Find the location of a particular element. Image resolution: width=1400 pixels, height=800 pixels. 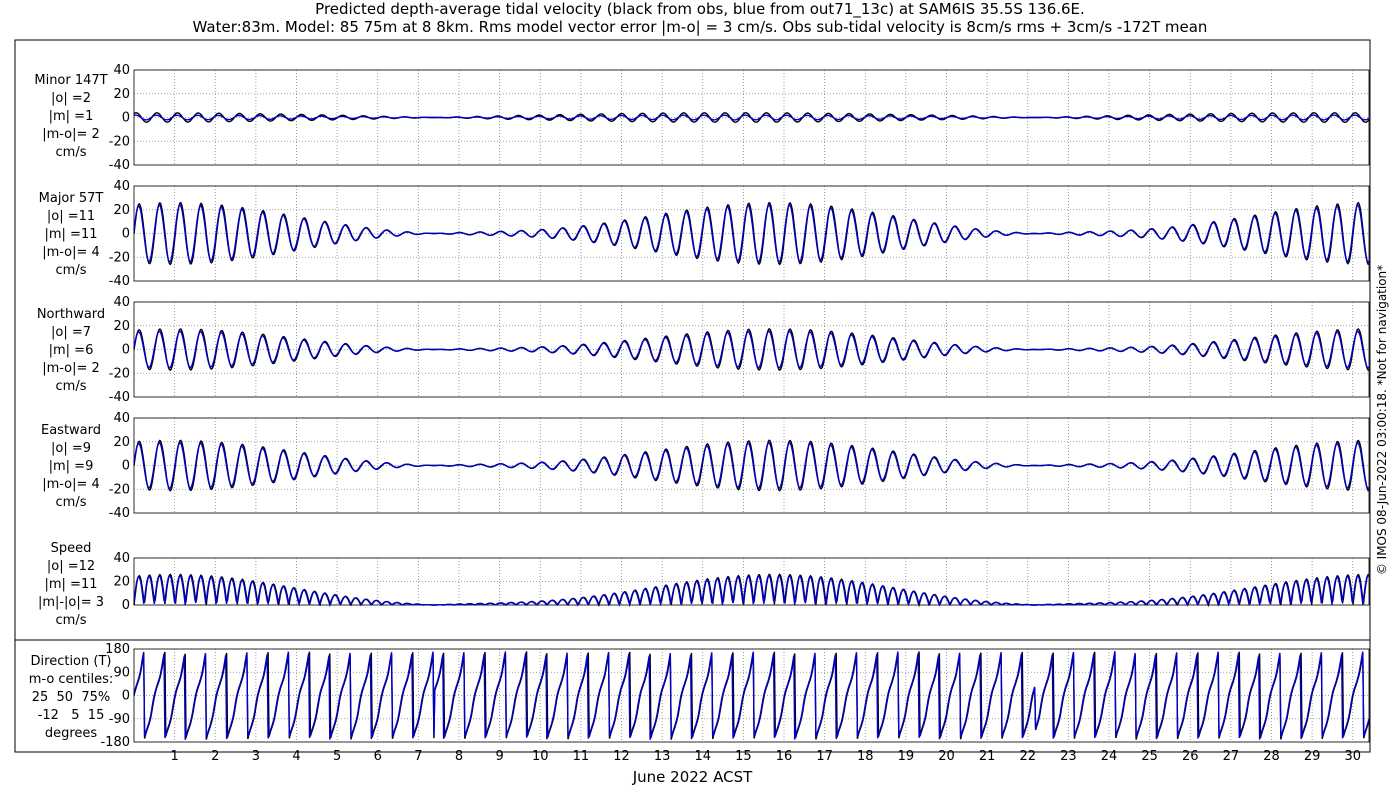

x-tick-label: 19 is located at coordinates (906, 756).